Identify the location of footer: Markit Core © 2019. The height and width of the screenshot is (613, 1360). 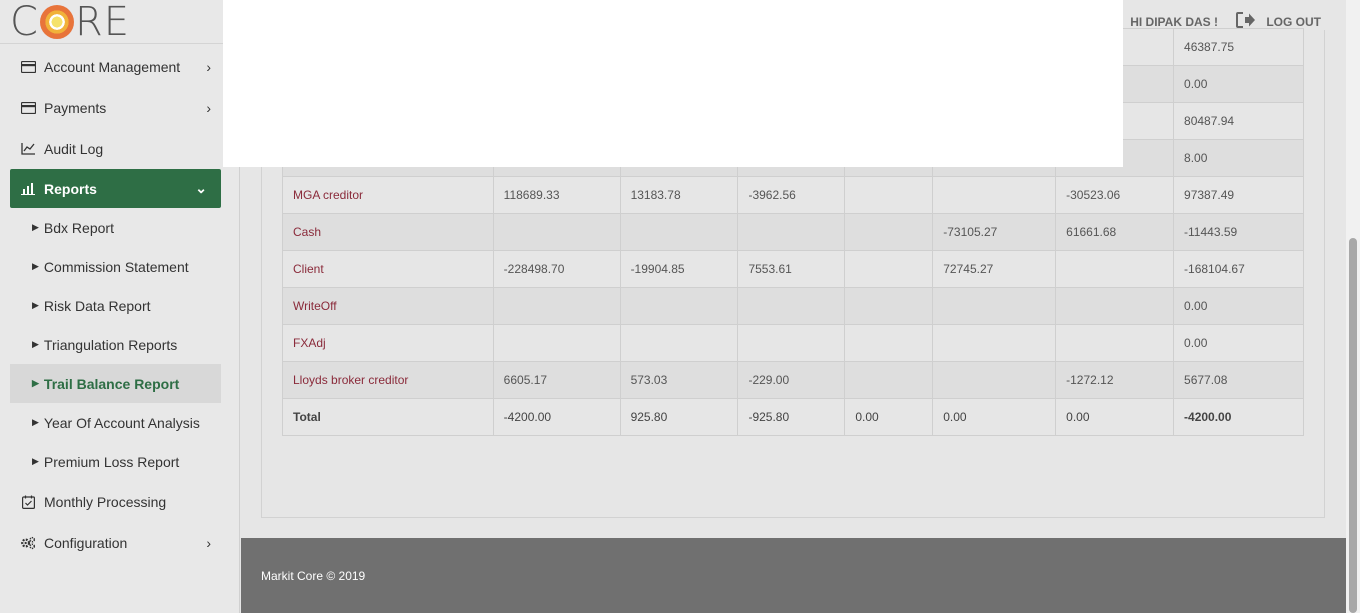
(793, 575).